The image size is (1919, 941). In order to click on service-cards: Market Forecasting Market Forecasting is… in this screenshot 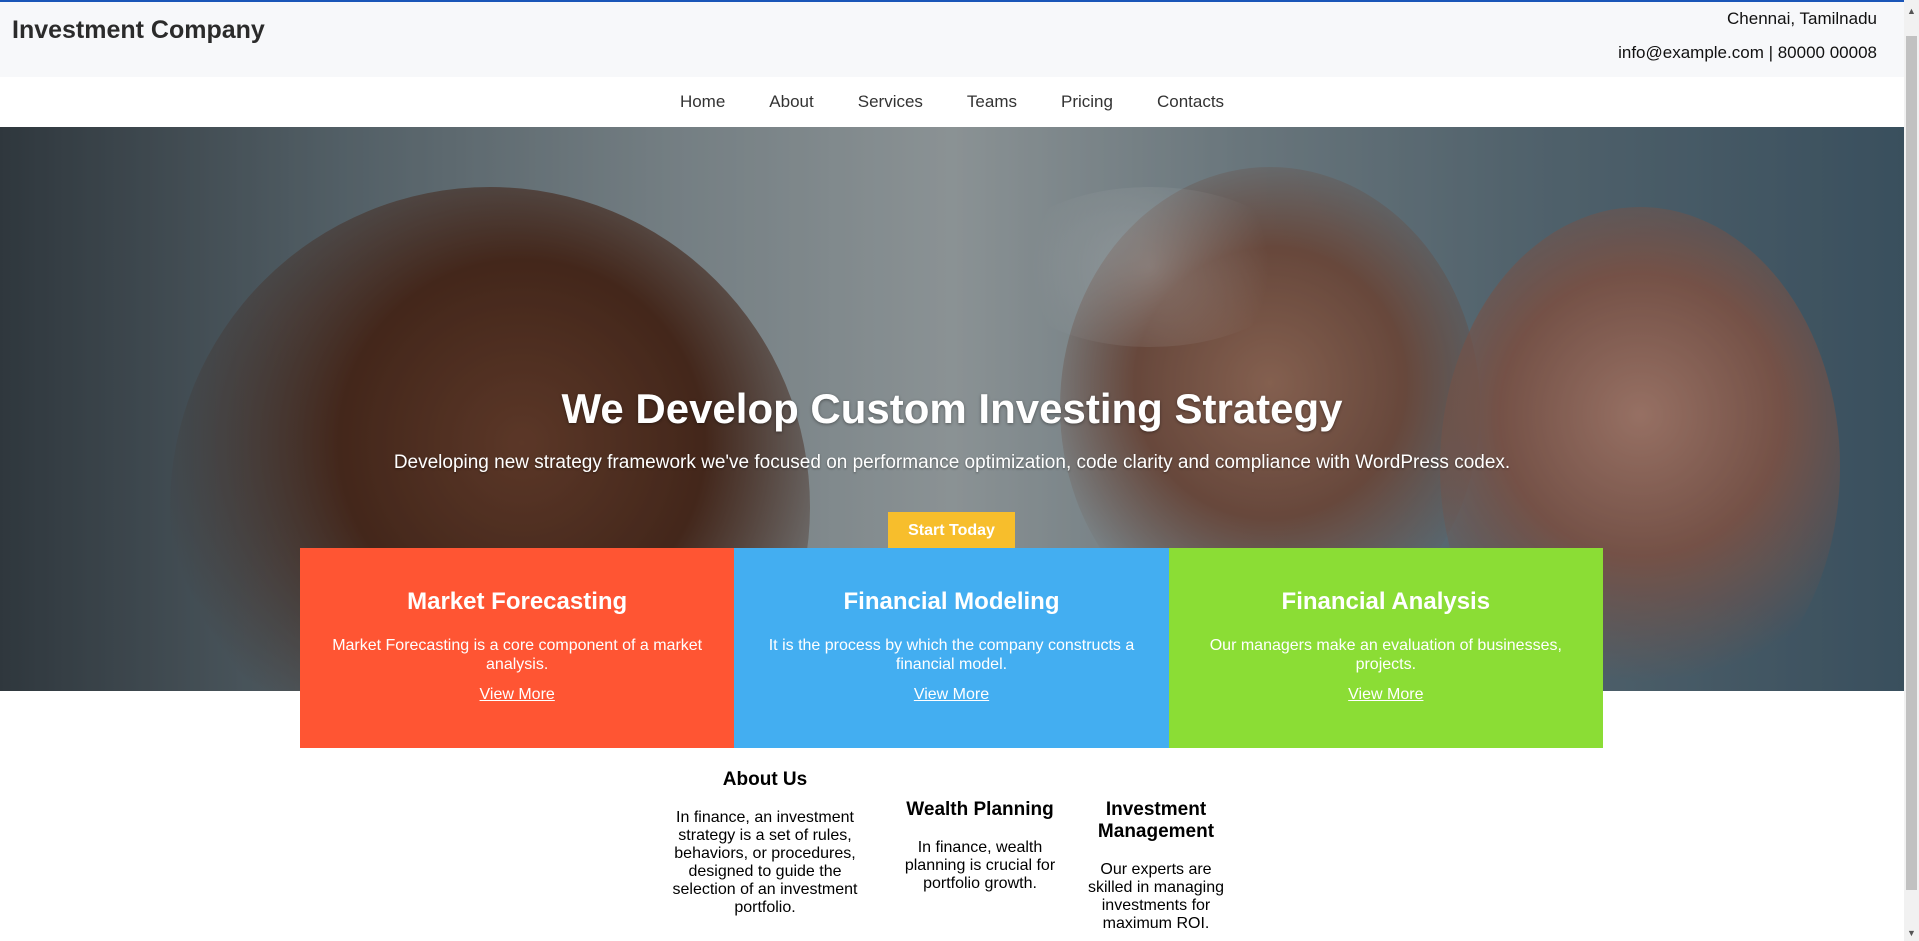, I will do `click(951, 648)`.